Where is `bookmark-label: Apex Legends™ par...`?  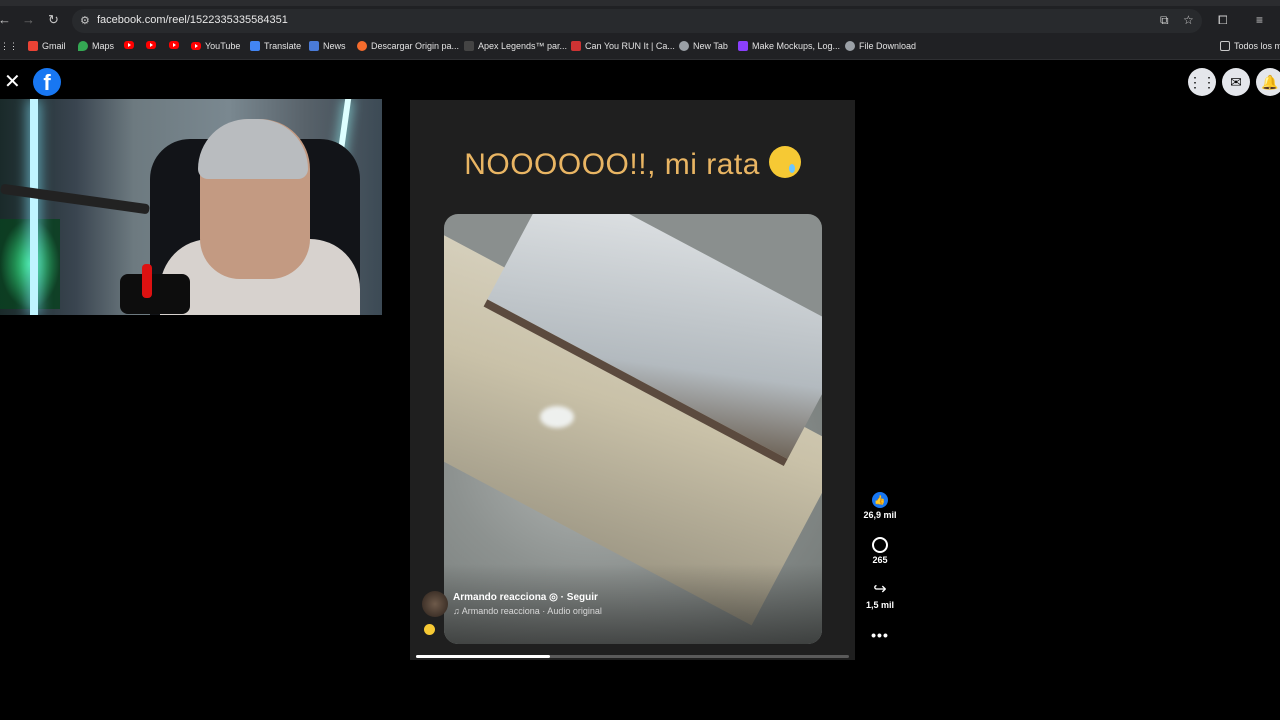
bookmark-label: Apex Legends™ par... is located at coordinates (523, 46).